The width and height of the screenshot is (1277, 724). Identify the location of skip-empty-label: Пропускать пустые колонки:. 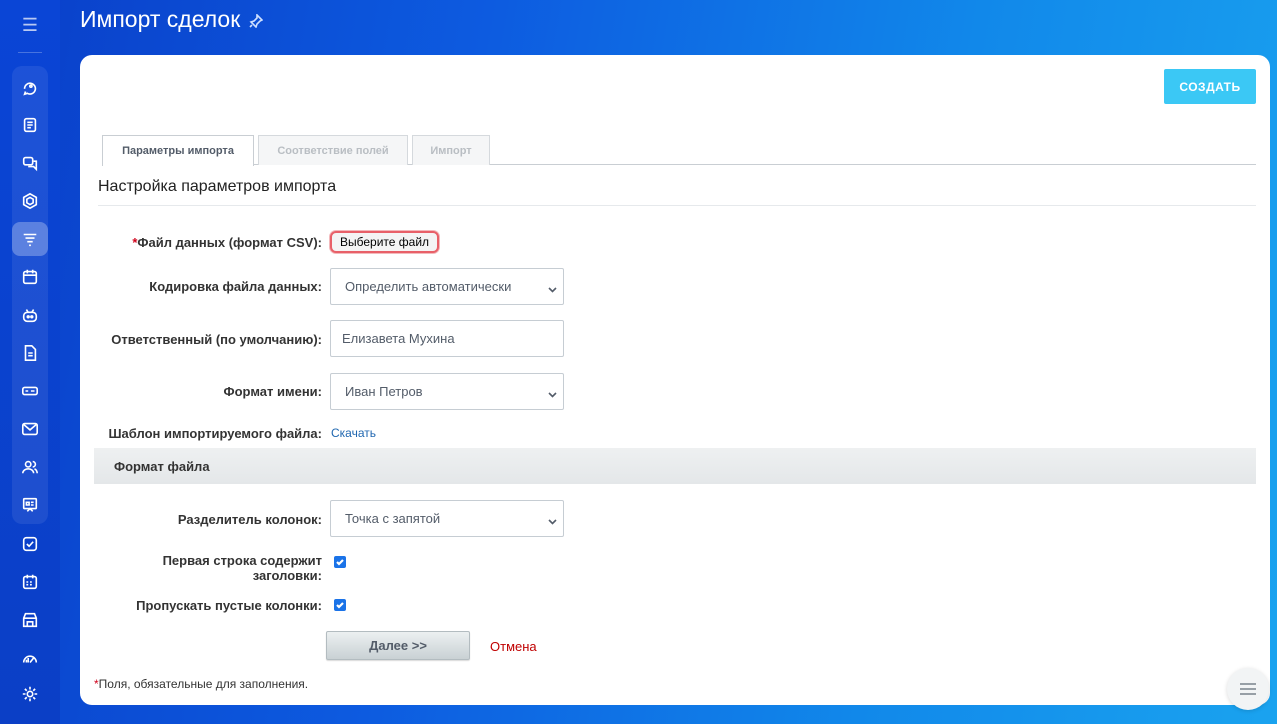
(229, 605).